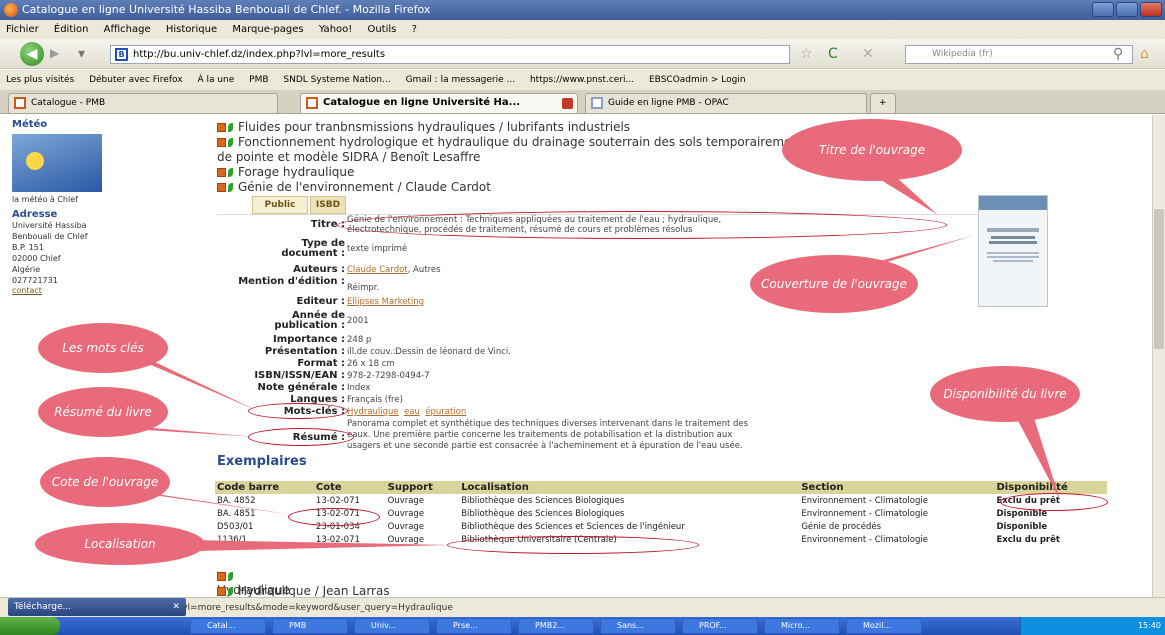 This screenshot has width=1165, height=635. I want to click on bookmark-a-la-une: À la une, so click(215, 80).